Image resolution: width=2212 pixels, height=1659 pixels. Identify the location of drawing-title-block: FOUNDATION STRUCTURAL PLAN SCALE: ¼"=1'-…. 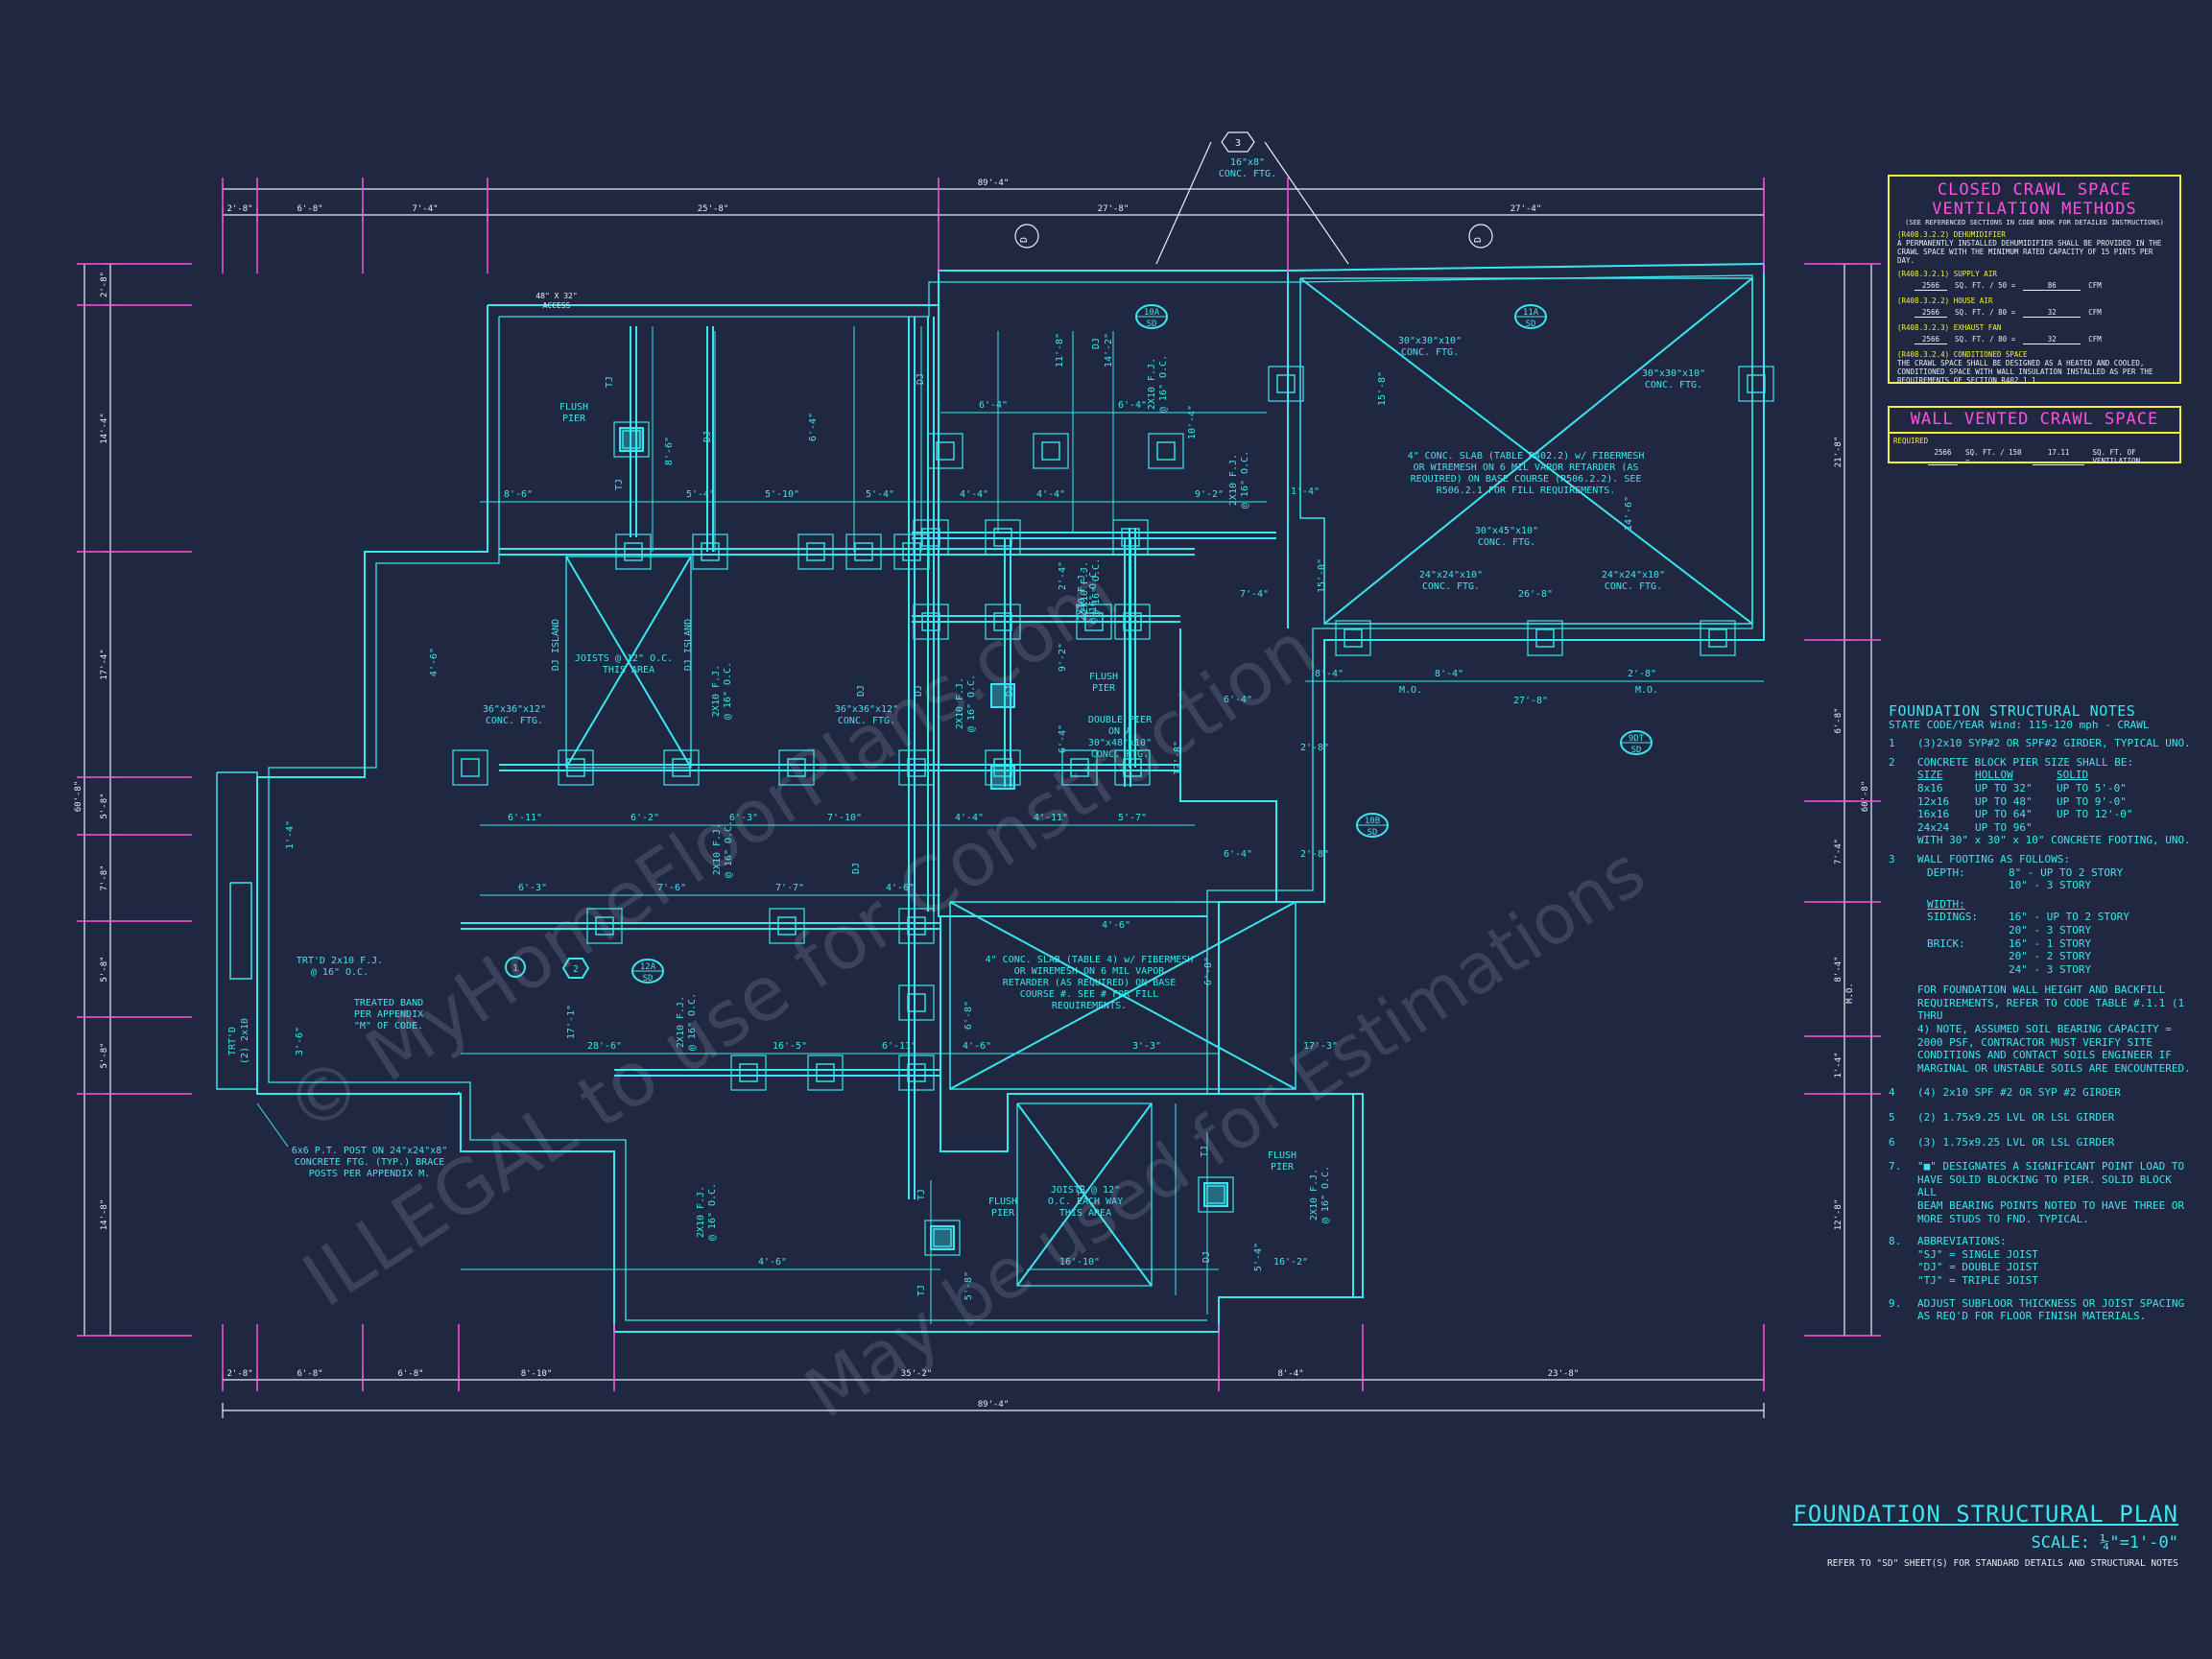
(1981, 1535).